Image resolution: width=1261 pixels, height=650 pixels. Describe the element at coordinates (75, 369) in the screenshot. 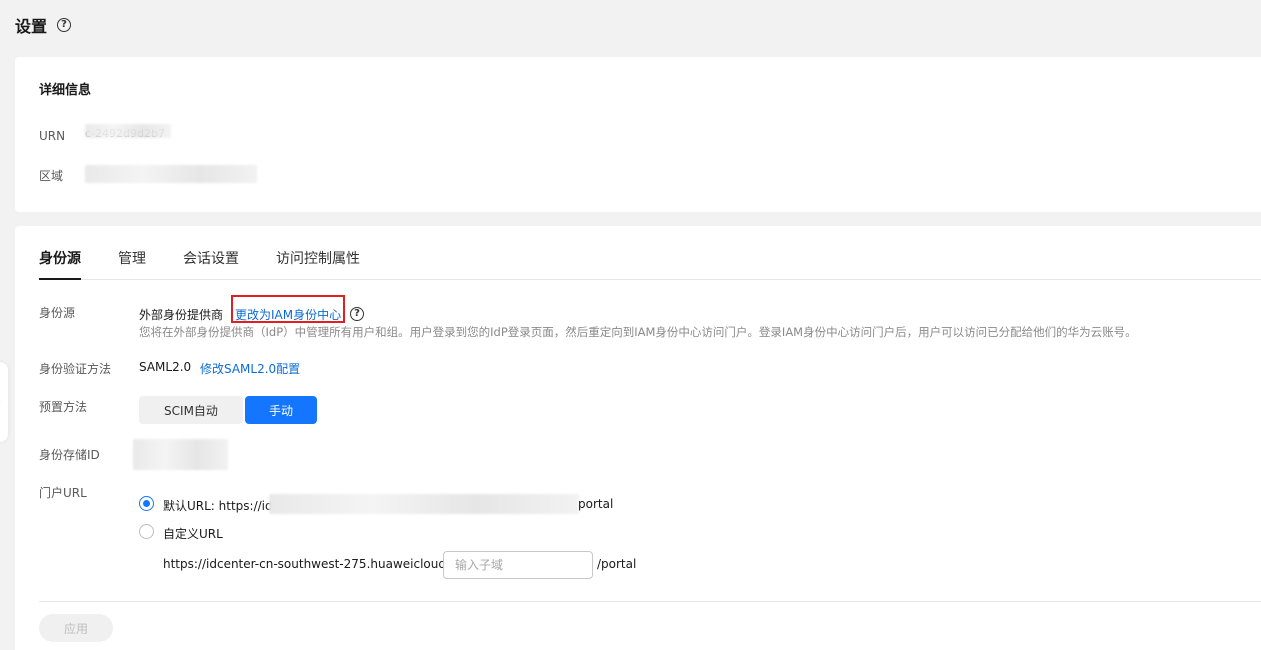

I see `auth-method-label: 身份验证方法` at that location.